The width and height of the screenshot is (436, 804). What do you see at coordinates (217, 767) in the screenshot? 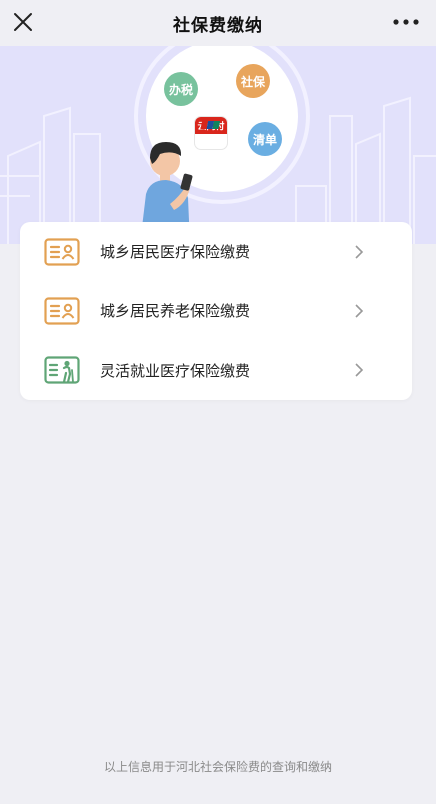
I see `footer-note: 以上信息用于河北社会保险费的查询和缴纳` at bounding box center [217, 767].